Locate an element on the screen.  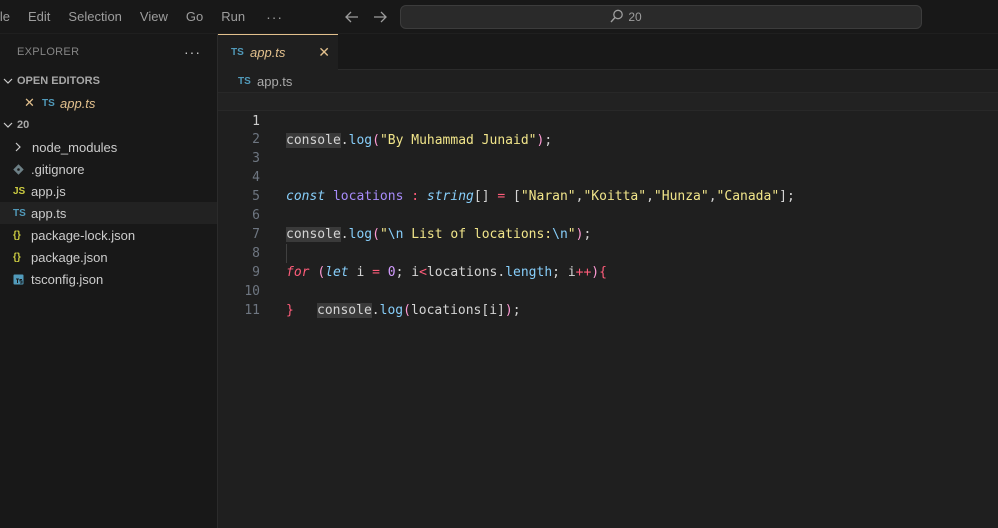
menu-edit: Edit is located at coordinates (39, 17).